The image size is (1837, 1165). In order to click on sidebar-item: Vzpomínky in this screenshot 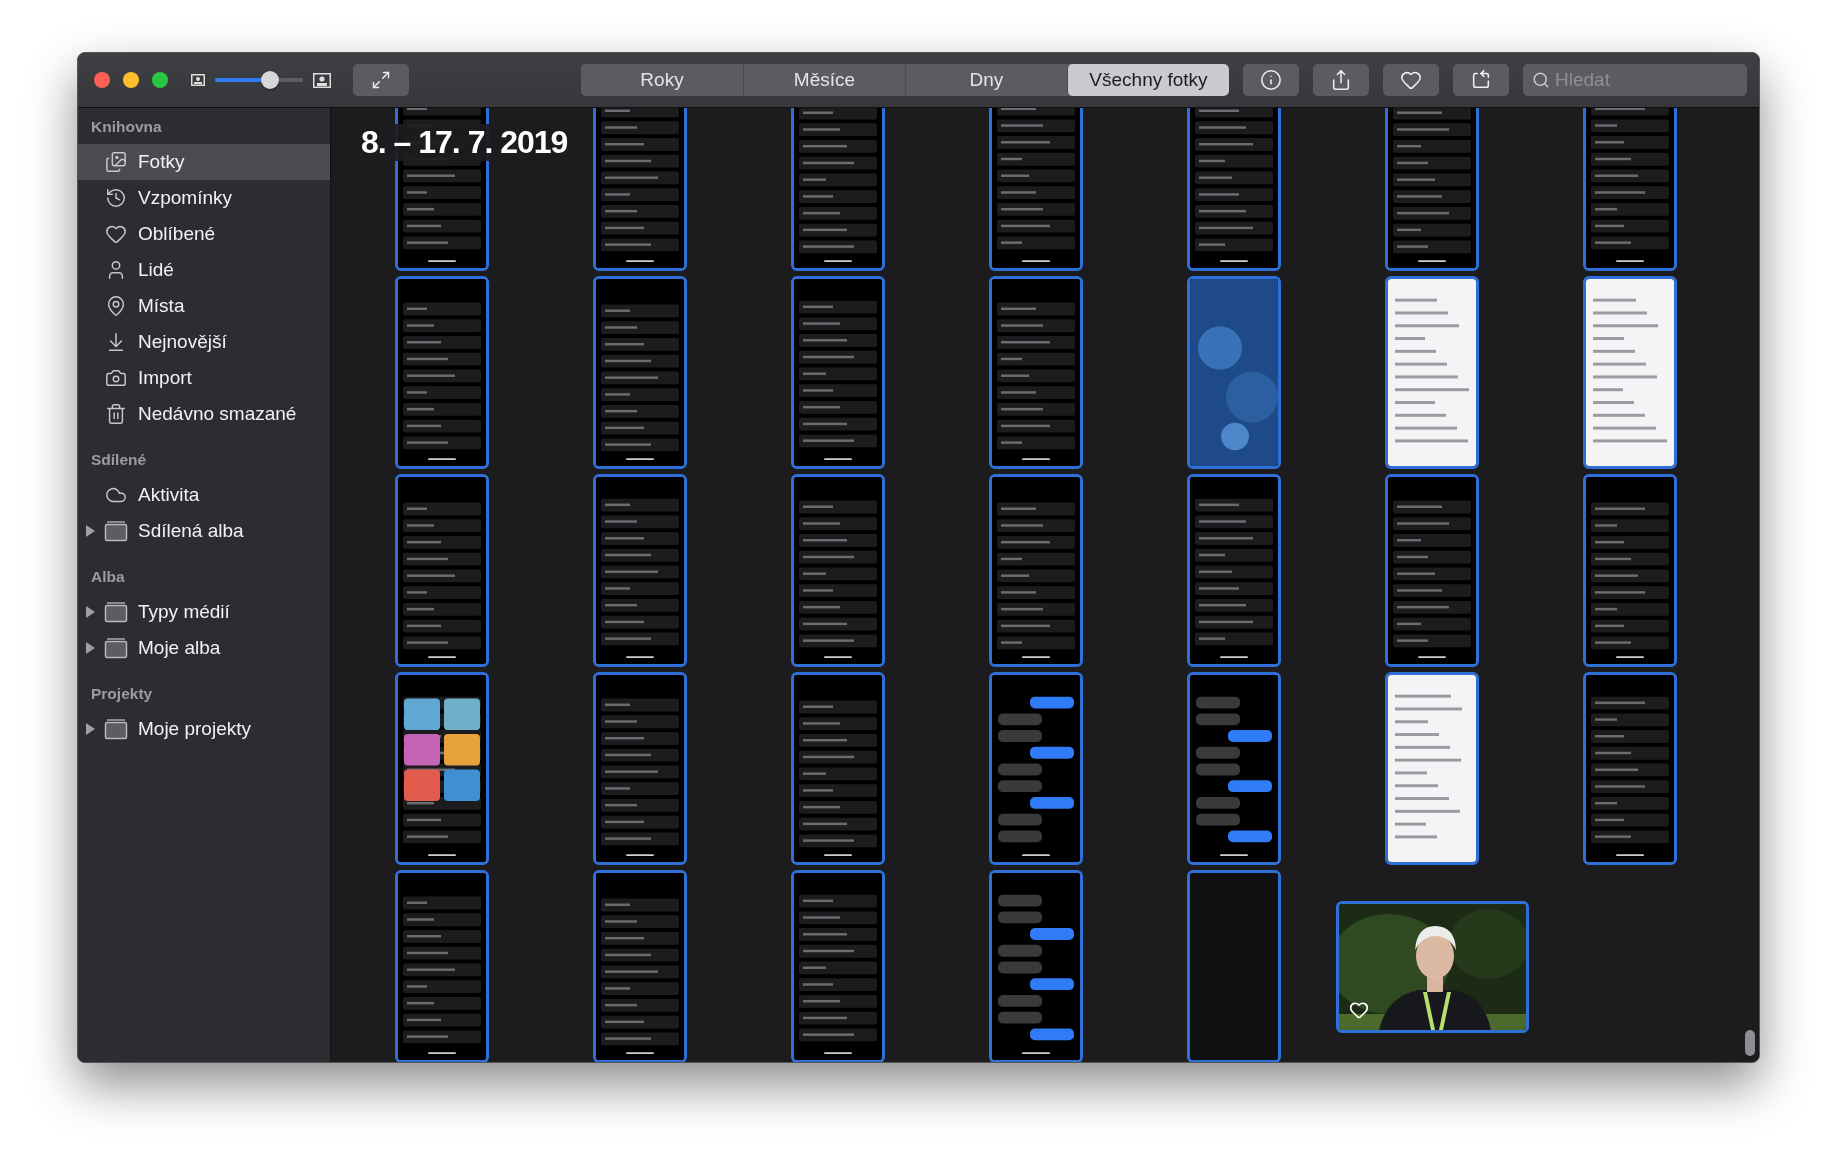, I will do `click(204, 198)`.